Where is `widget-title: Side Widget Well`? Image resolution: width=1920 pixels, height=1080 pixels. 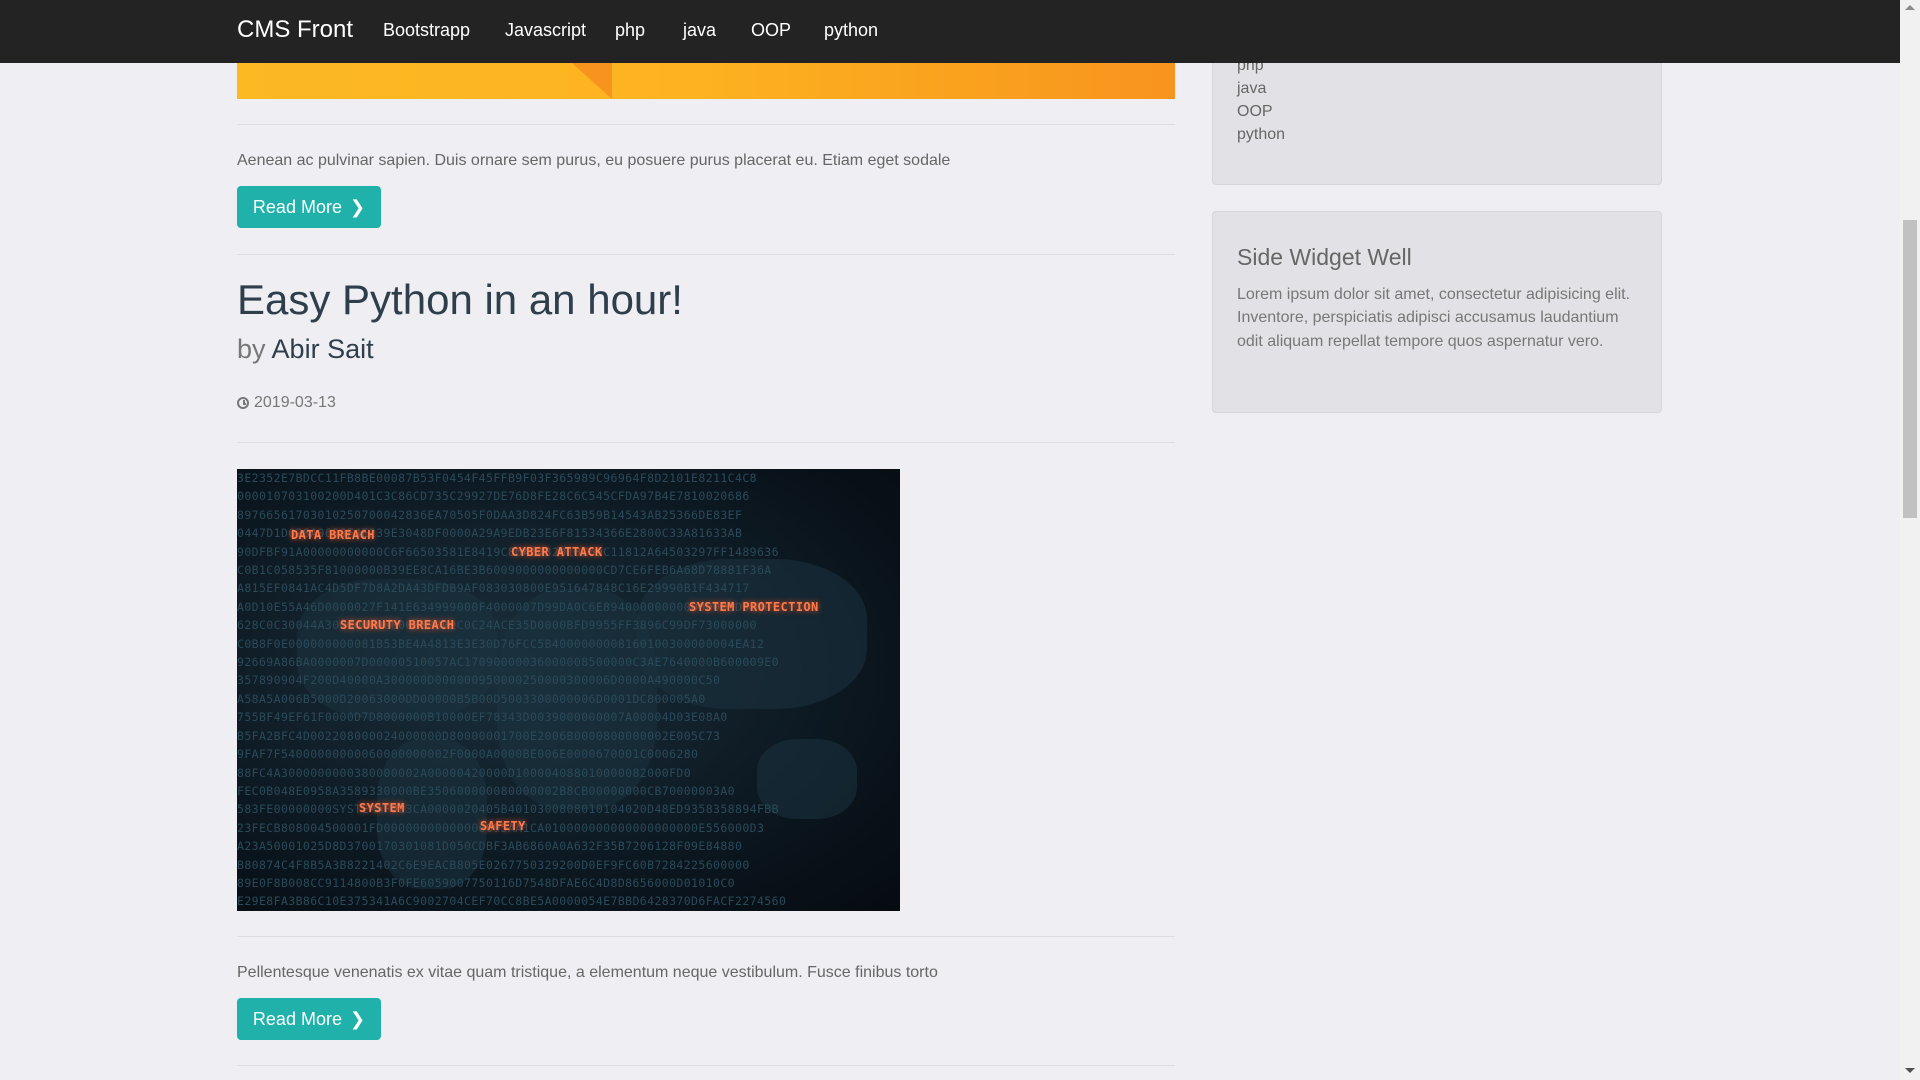 widget-title: Side Widget Well is located at coordinates (1324, 257).